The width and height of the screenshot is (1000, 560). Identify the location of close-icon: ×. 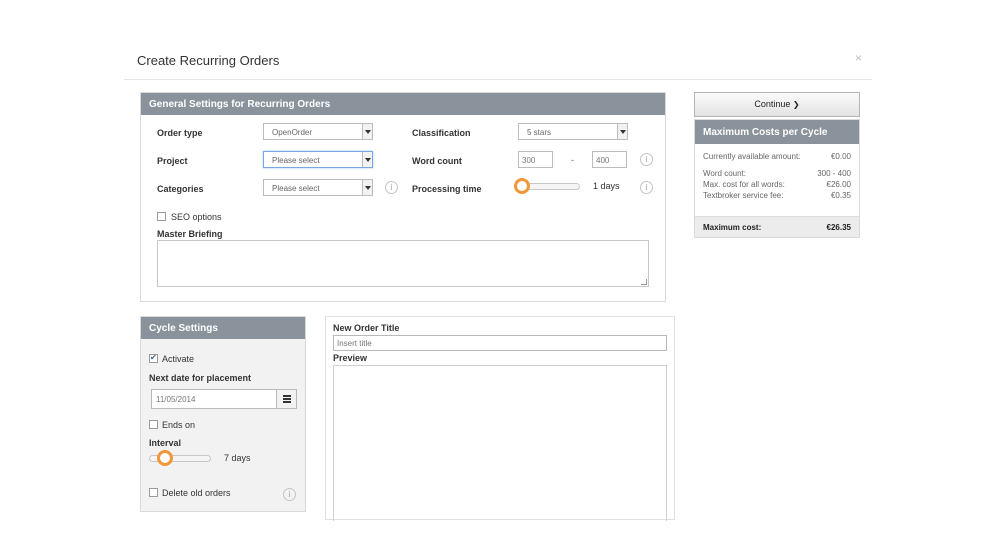
(858, 58).